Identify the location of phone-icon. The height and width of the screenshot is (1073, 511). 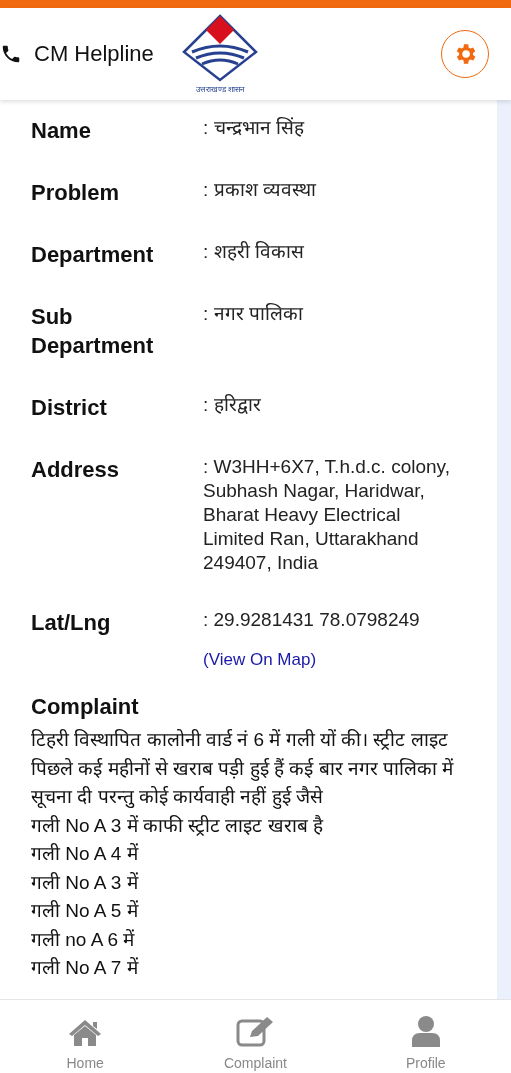
(11, 54).